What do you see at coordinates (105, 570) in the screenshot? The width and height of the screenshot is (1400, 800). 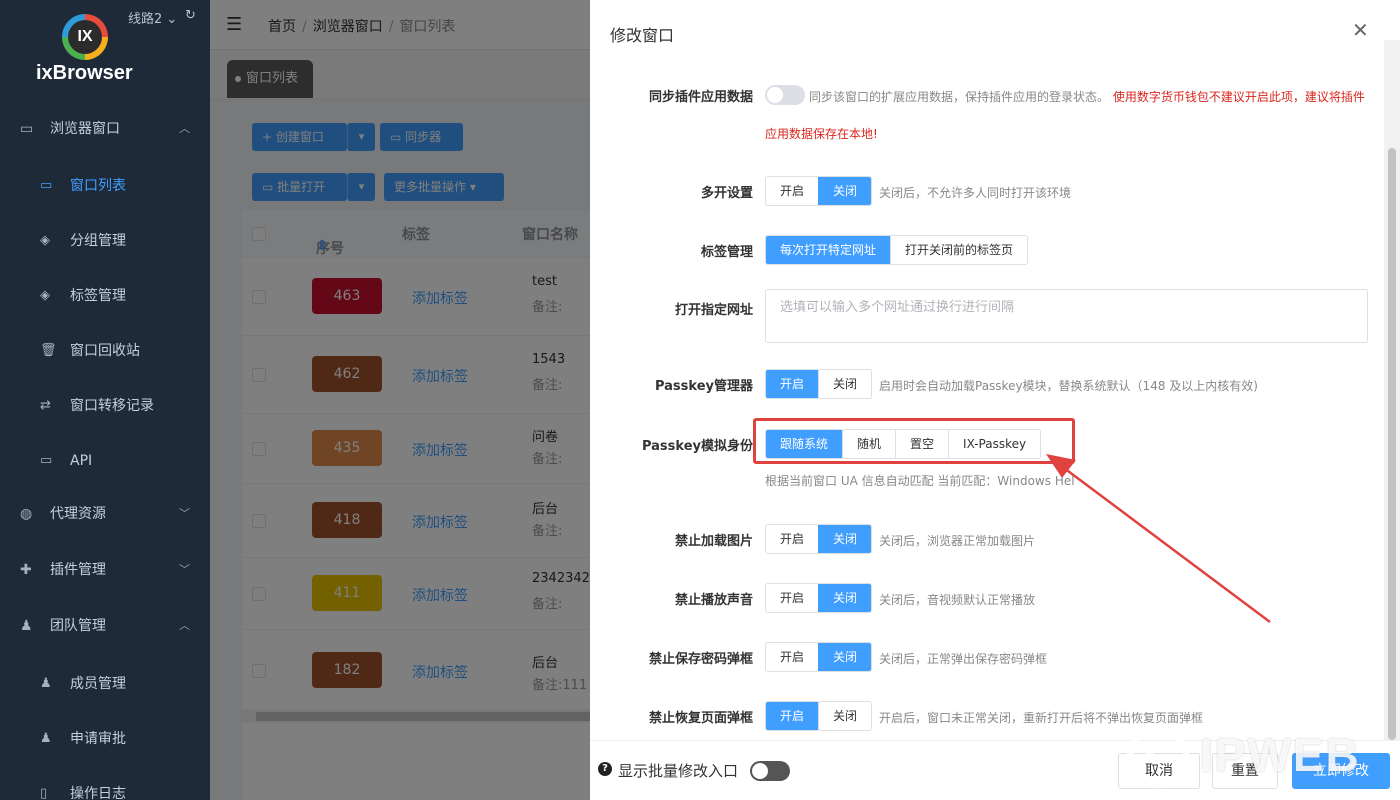 I see `menu-plugin-manage: ✚ 插件管理 ﹀` at bounding box center [105, 570].